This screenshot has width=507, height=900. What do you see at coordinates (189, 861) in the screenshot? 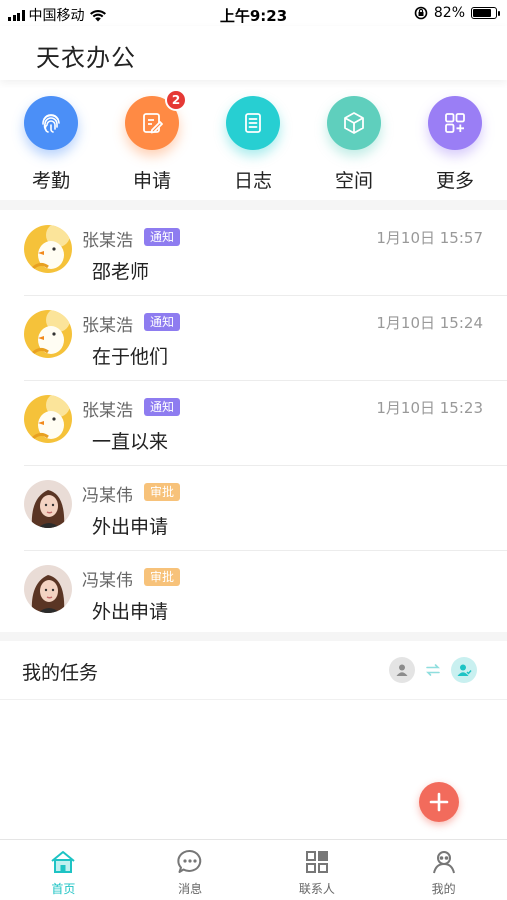
I see `chat-bubble-icon` at bounding box center [189, 861].